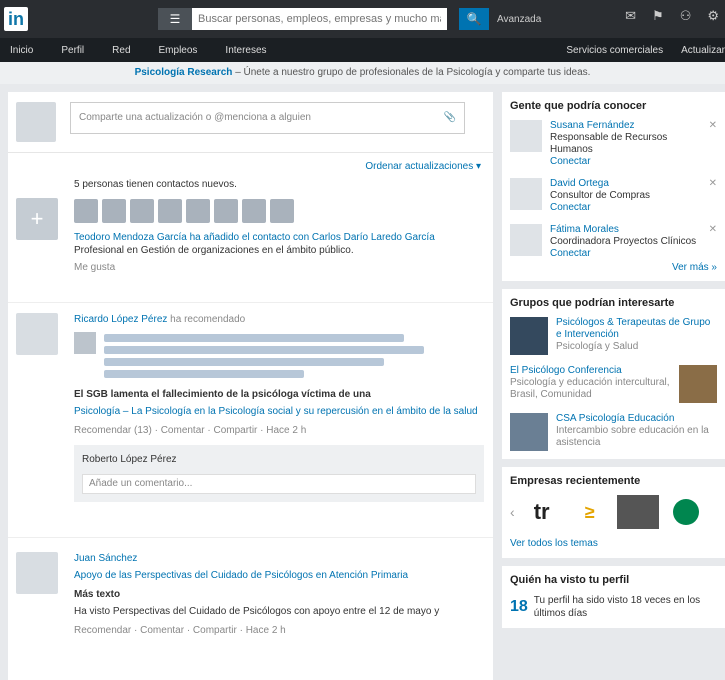 This screenshot has height=680, width=725. Describe the element at coordinates (279, 356) in the screenshot. I see `shared-post` at that location.